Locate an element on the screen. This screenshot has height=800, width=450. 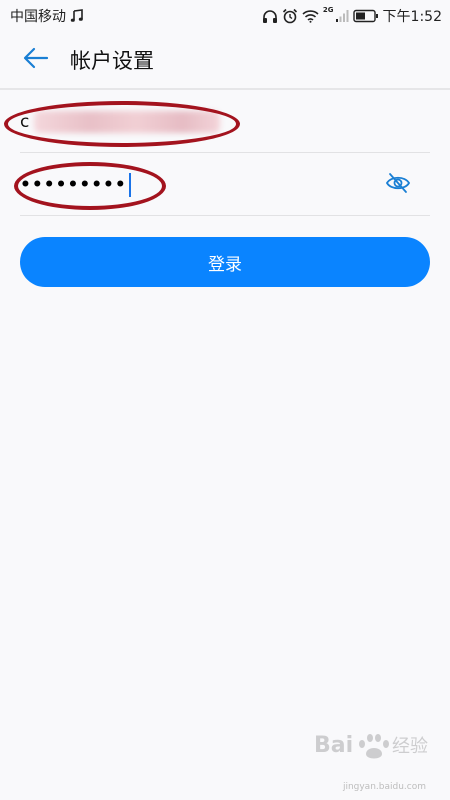
signal-icon is located at coordinates (342, 16).